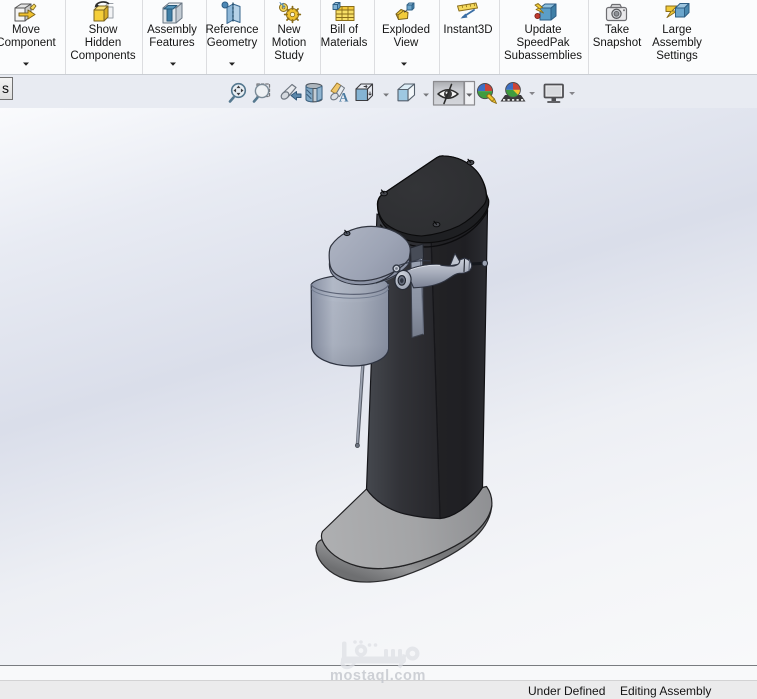  Describe the element at coordinates (344, 97) in the screenshot. I see `svg-text: A` at that location.